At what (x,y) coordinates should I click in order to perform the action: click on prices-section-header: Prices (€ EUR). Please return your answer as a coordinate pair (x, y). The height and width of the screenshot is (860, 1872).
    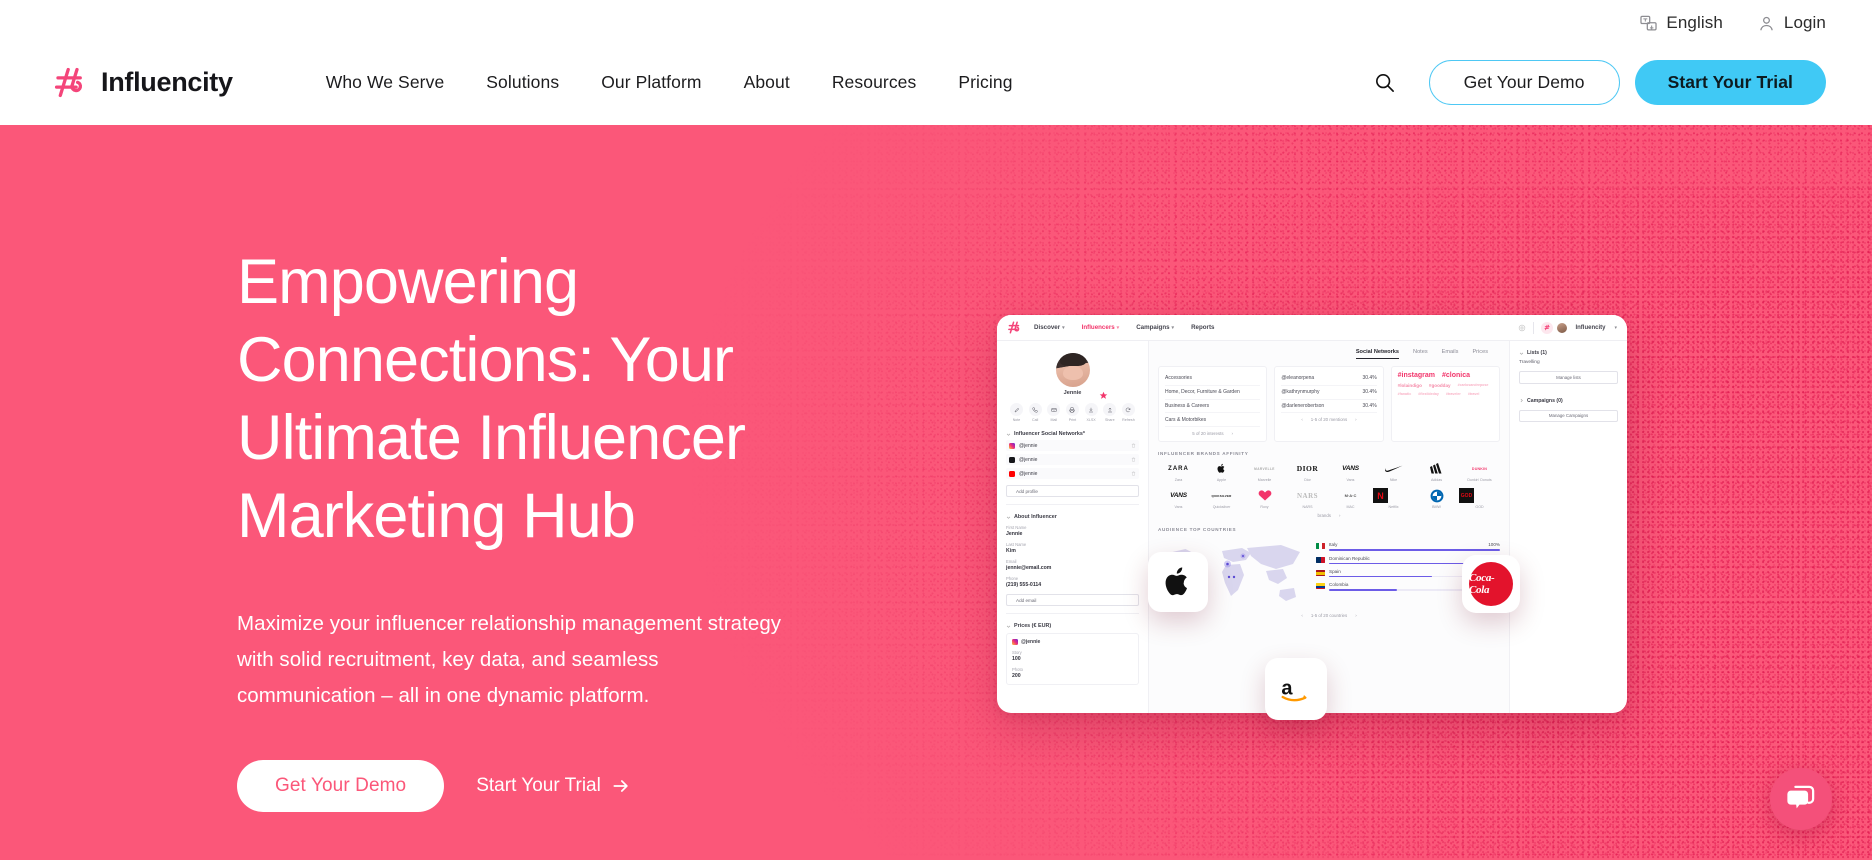
    Looking at the image, I should click on (1072, 626).